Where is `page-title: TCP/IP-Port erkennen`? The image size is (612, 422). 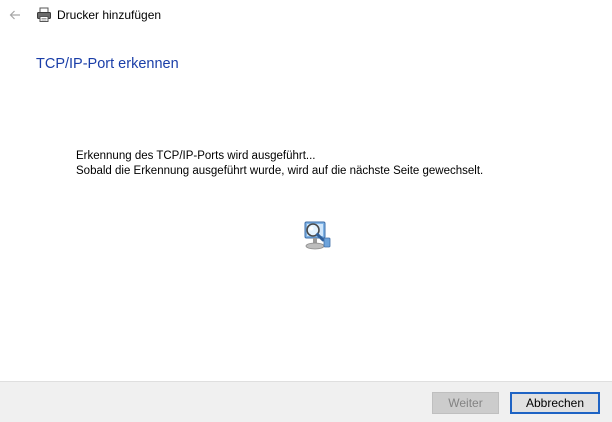
page-title: TCP/IP-Port erkennen is located at coordinates (107, 64).